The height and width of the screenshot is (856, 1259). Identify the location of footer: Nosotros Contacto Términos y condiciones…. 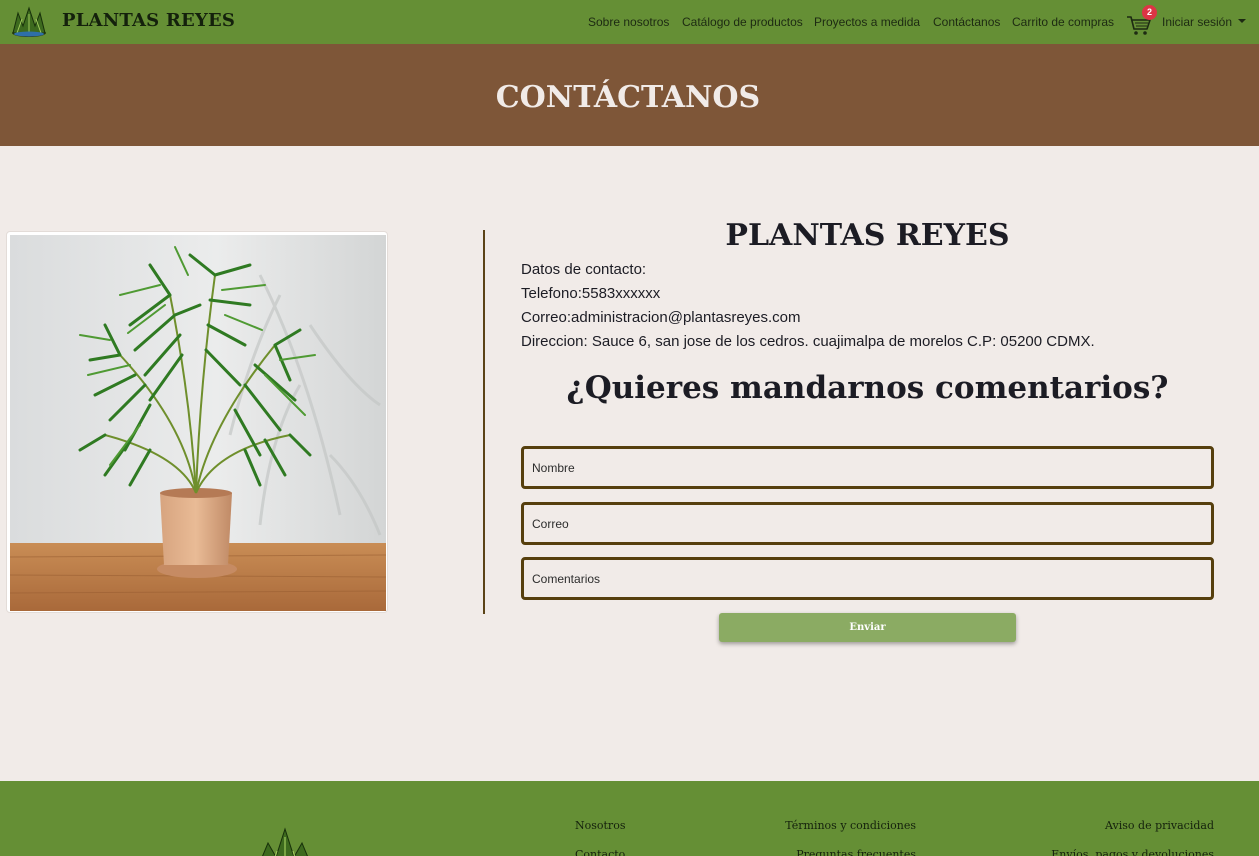
(629, 818).